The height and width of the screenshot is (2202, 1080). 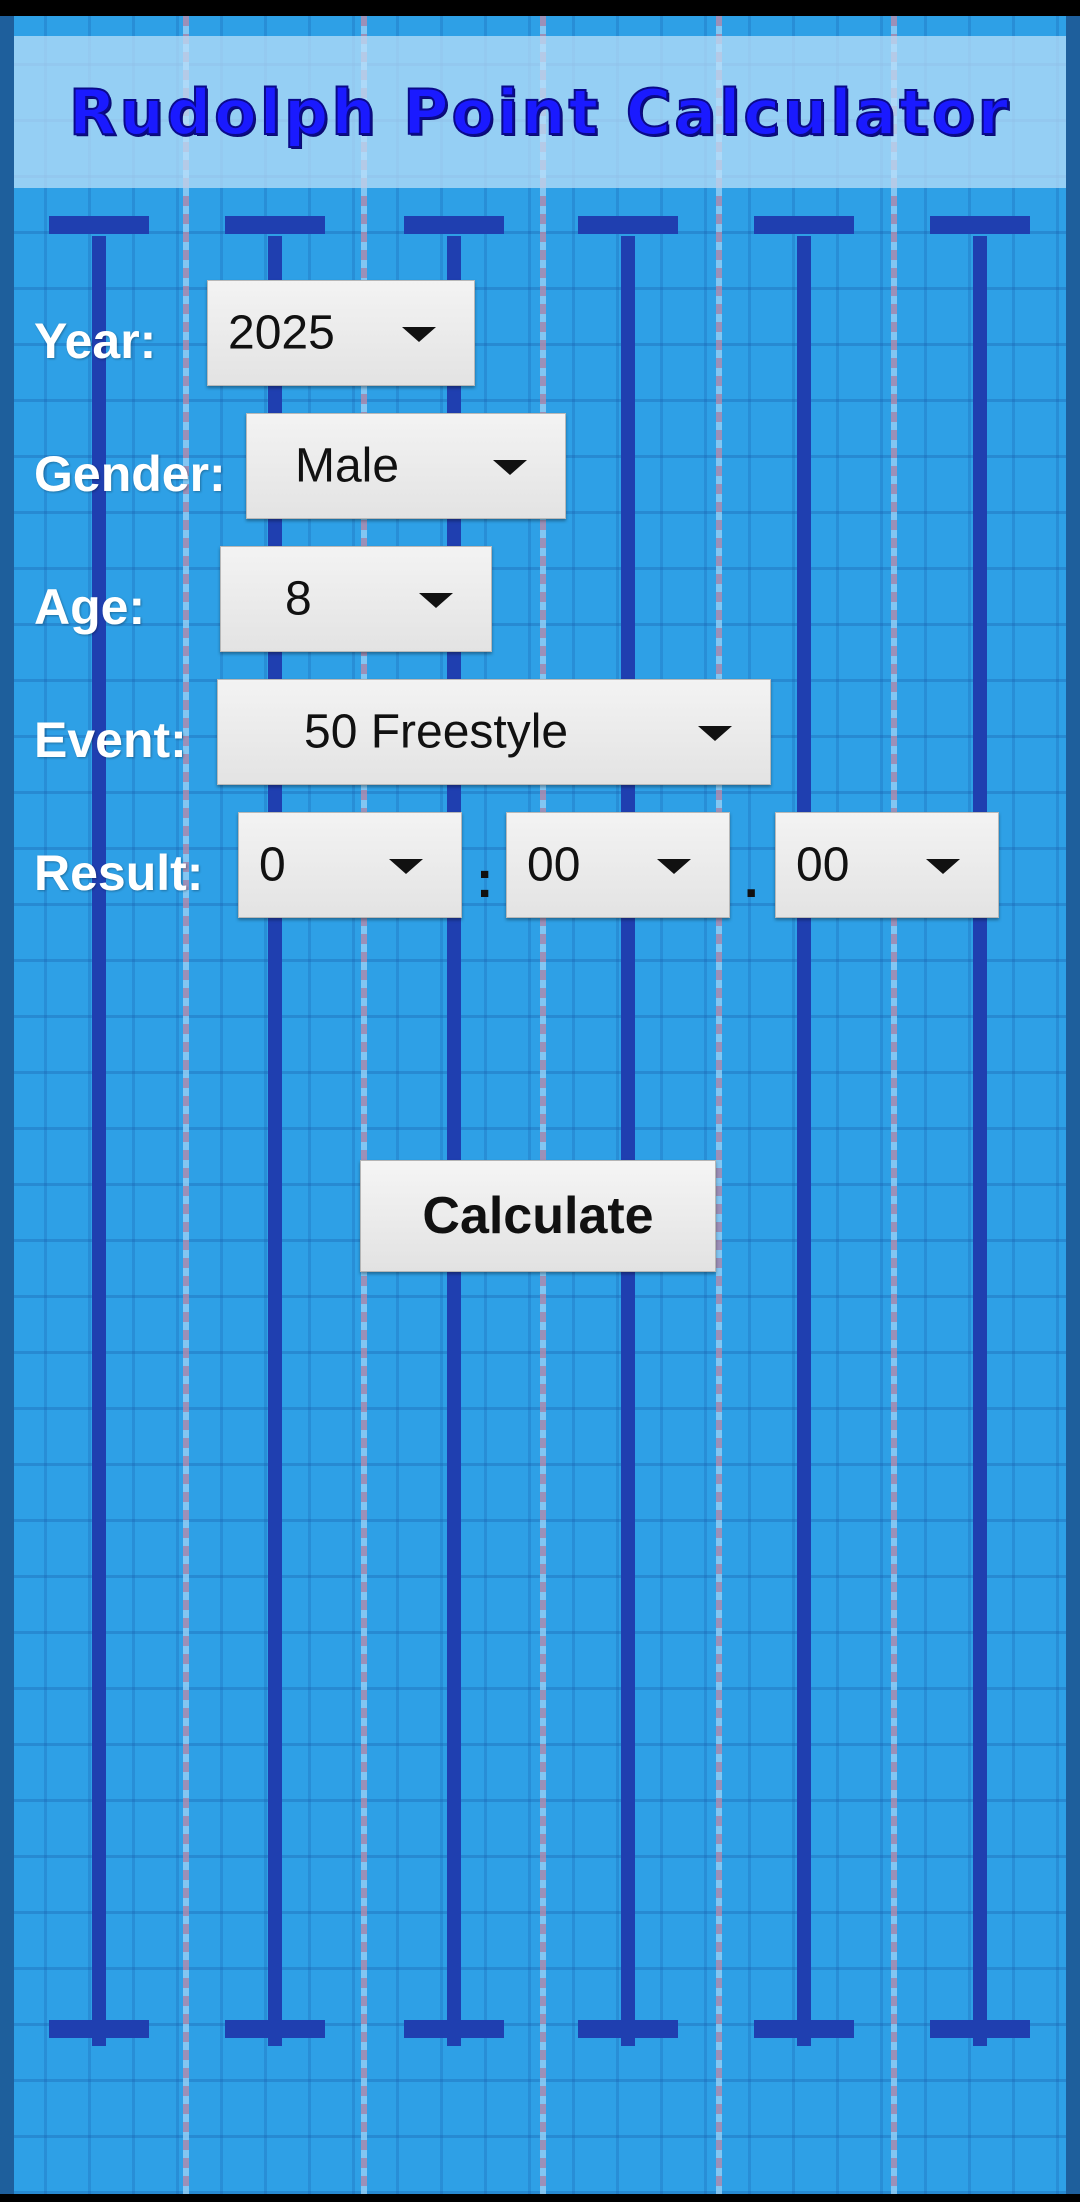 What do you see at coordinates (95, 341) in the screenshot?
I see `year-label: Year:` at bounding box center [95, 341].